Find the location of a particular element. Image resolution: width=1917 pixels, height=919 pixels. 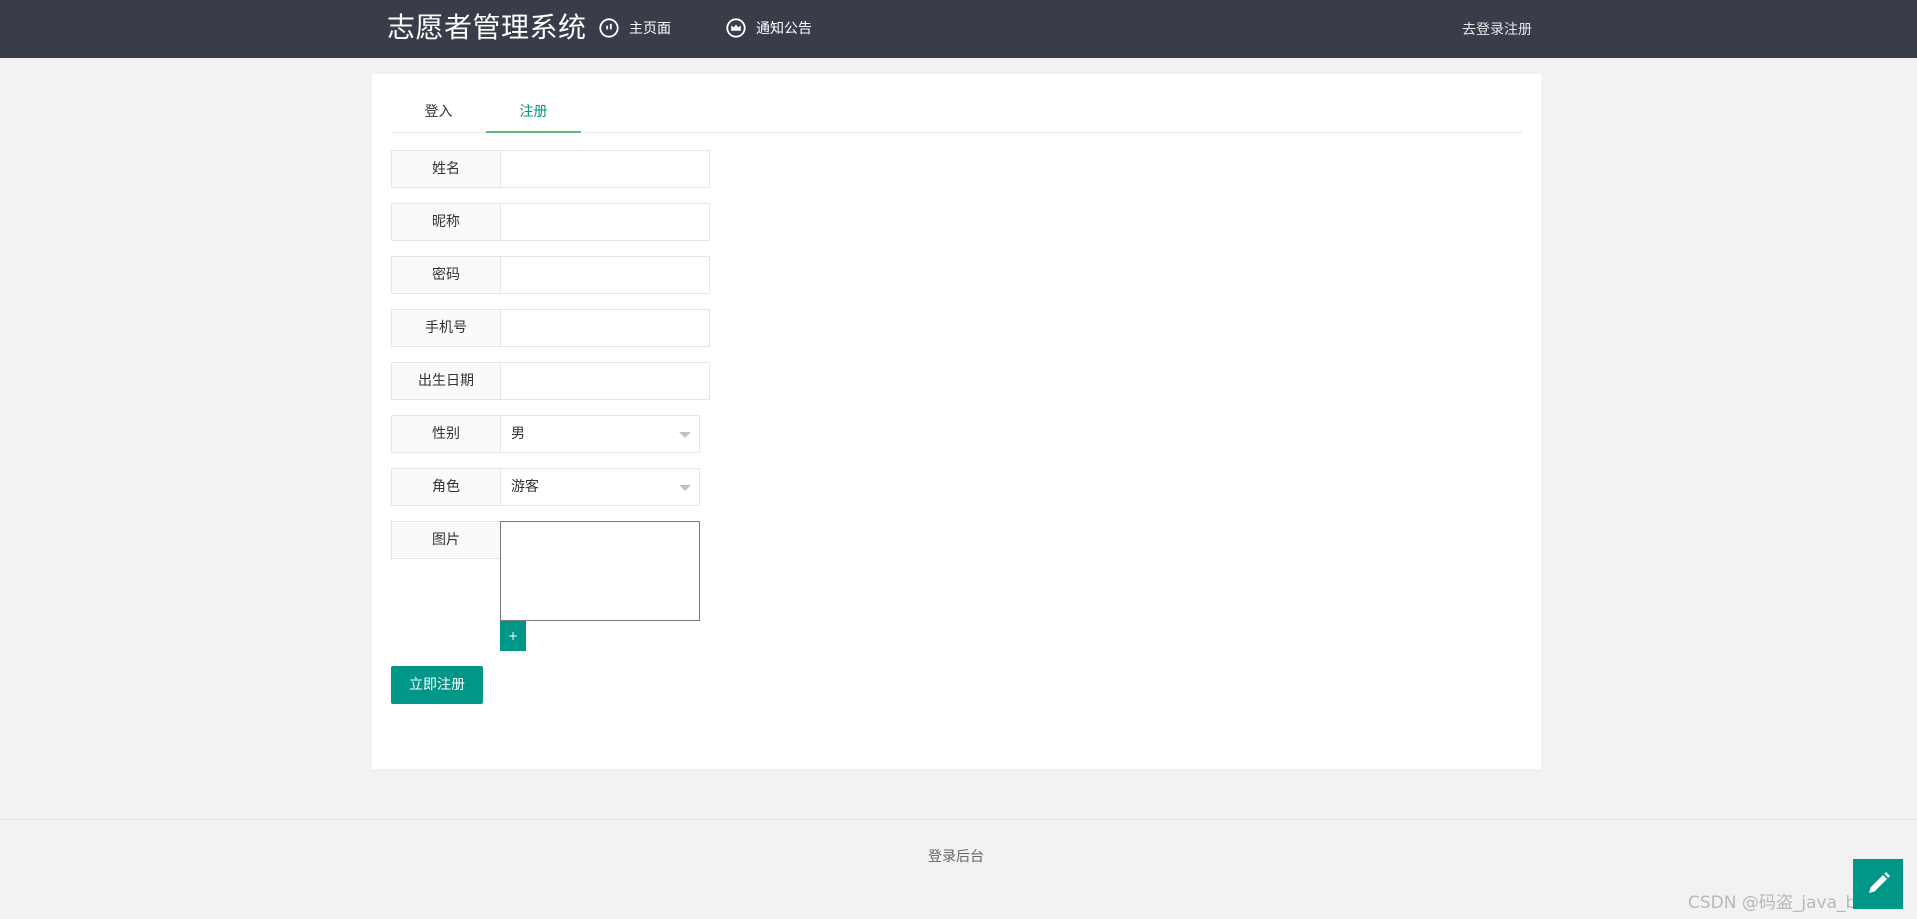

role-select: 游客 is located at coordinates (600, 487).